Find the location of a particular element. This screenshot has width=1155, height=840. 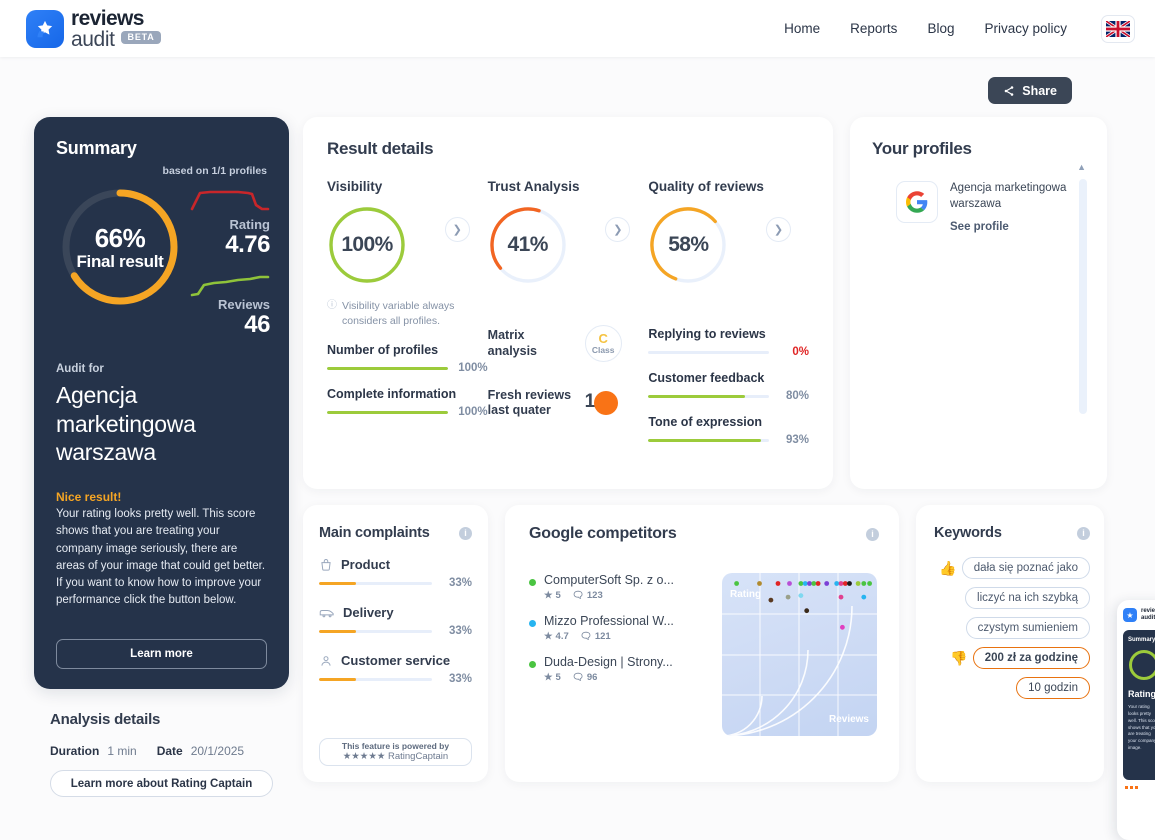

complaints-info-icon: i is located at coordinates (465, 533).